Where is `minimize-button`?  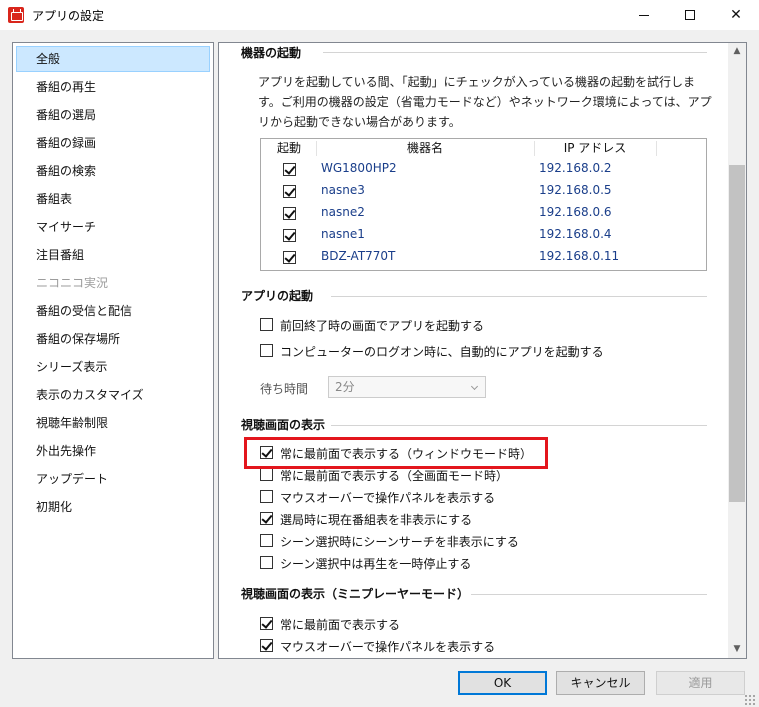
minimize-button is located at coordinates (644, 15).